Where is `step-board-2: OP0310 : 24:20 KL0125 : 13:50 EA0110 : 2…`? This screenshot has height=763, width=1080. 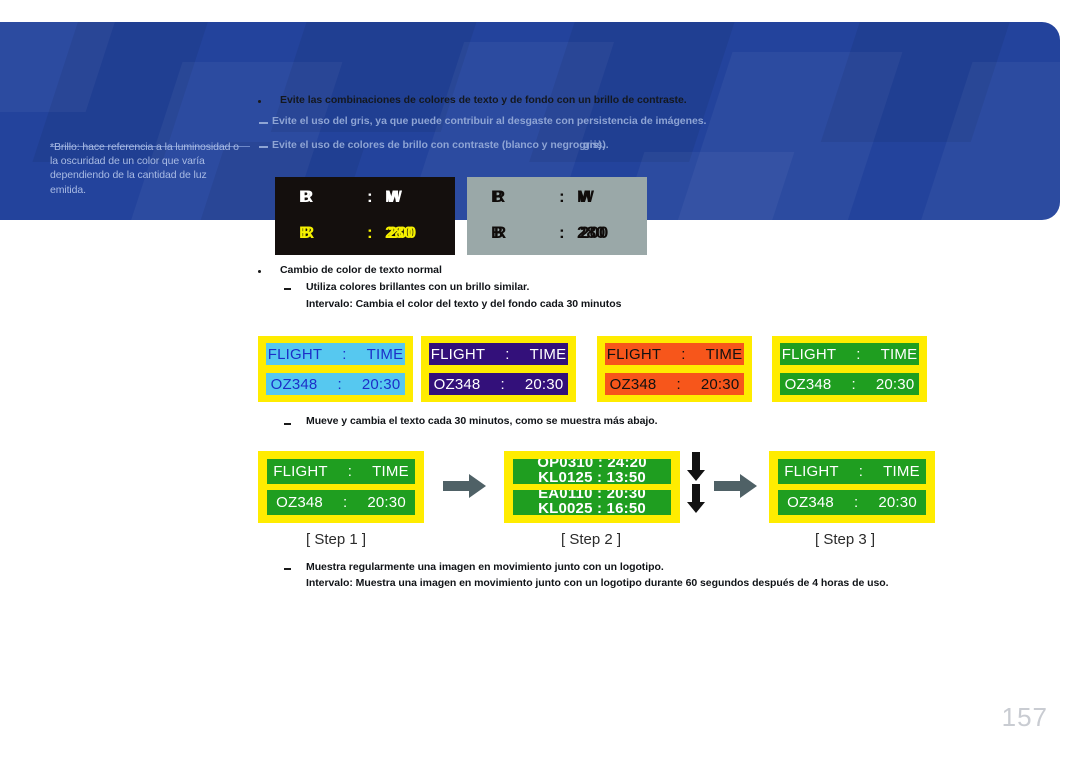 step-board-2: OP0310 : 24:20 KL0125 : 13:50 EA0110 : 2… is located at coordinates (592, 487).